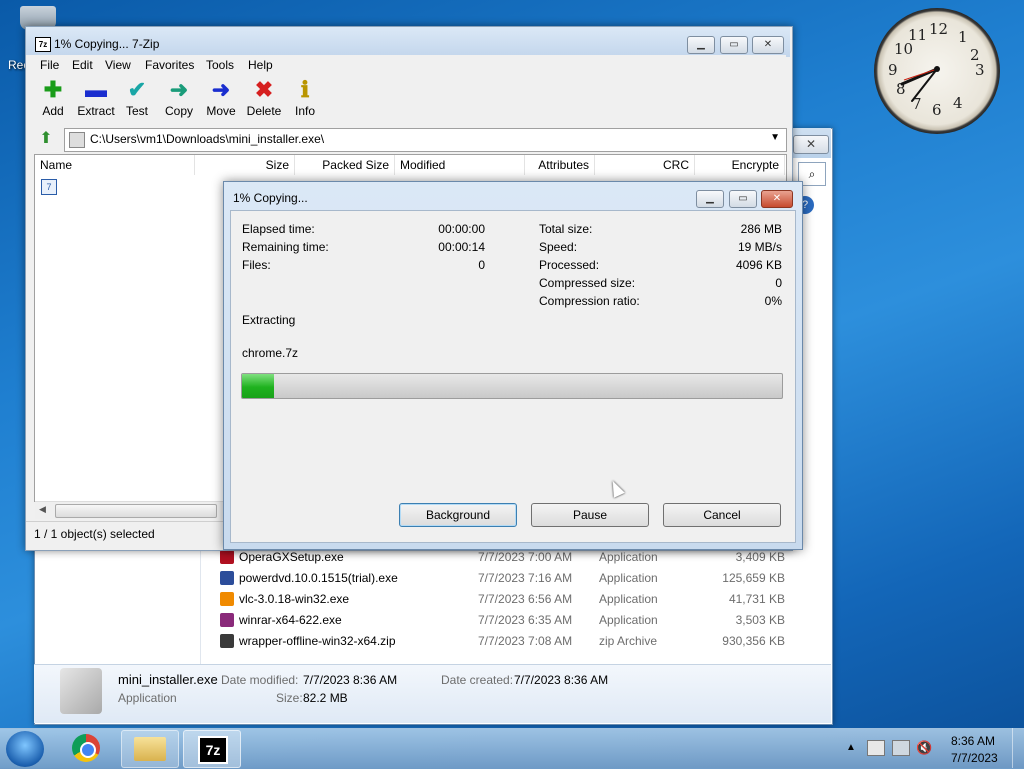 Image resolution: width=1024 pixels, height=769 pixels. I want to click on compressed-size-label: Compressed size:, so click(587, 283).